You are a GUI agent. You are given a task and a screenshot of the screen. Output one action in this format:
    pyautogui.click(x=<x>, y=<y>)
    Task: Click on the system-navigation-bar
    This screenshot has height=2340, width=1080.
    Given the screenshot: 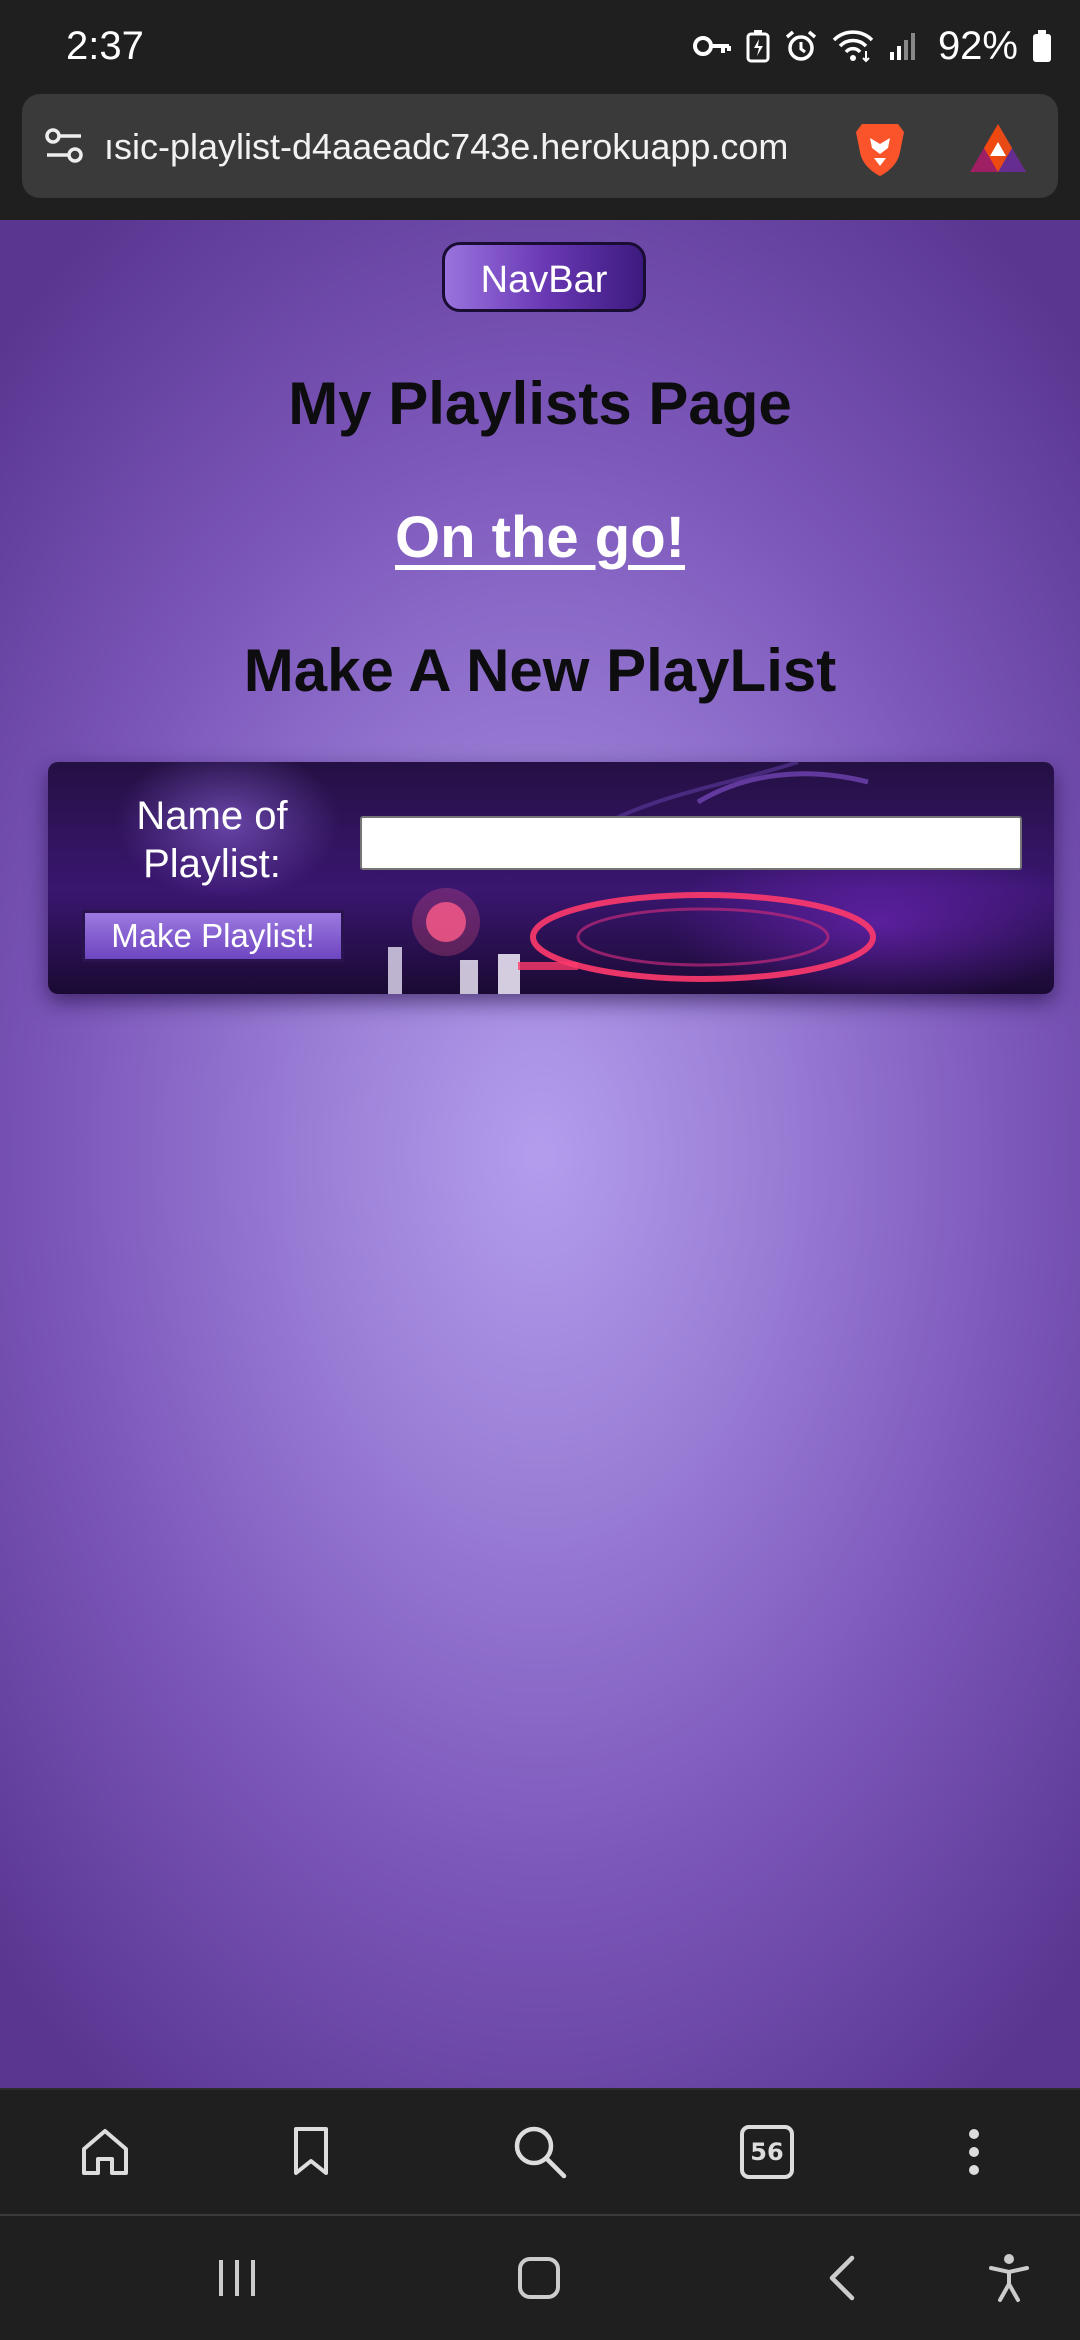 What is the action you would take?
    pyautogui.click(x=540, y=2278)
    